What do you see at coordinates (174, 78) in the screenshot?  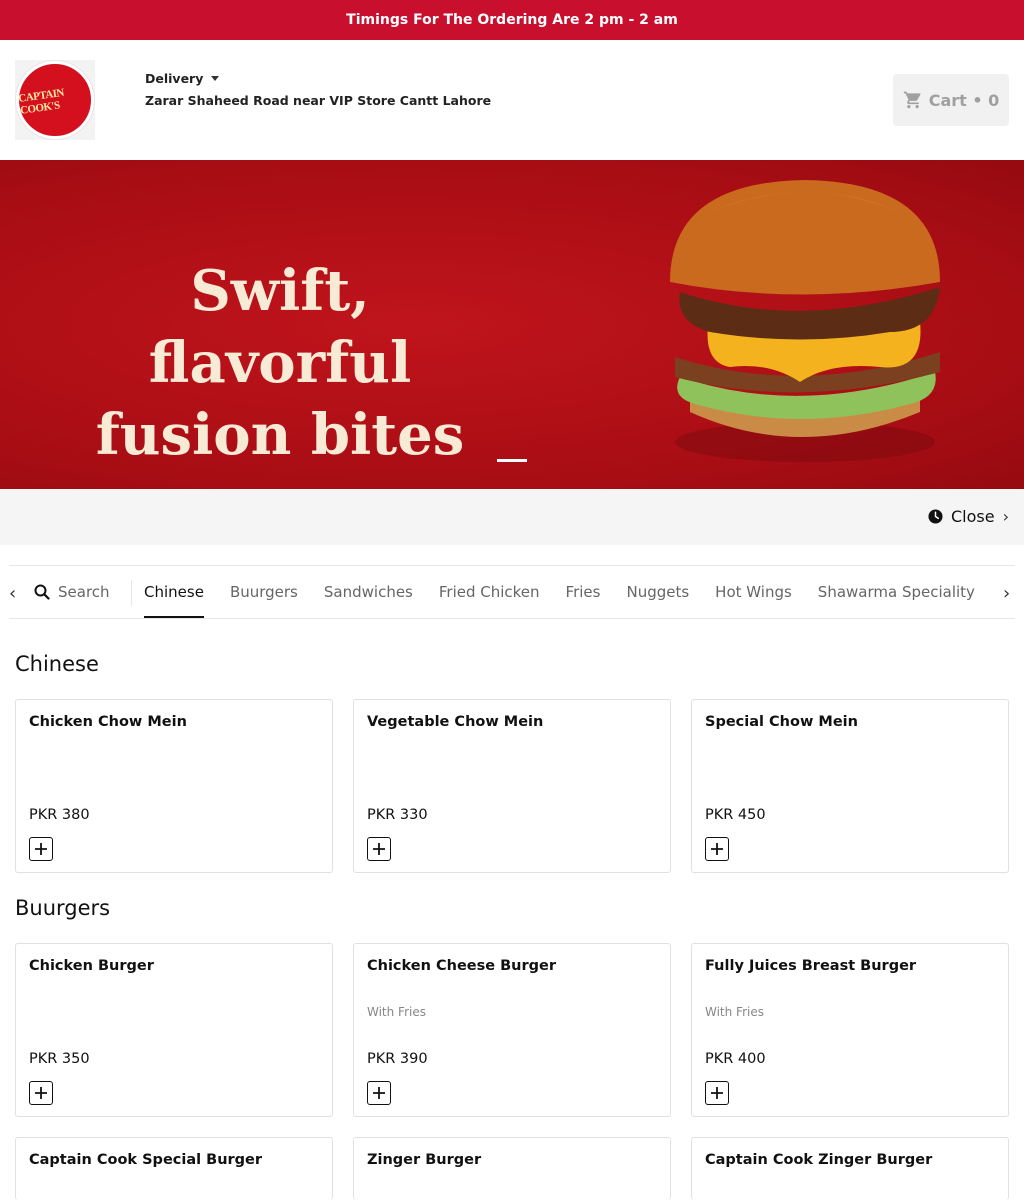 I see `delivery-label: Delivery` at bounding box center [174, 78].